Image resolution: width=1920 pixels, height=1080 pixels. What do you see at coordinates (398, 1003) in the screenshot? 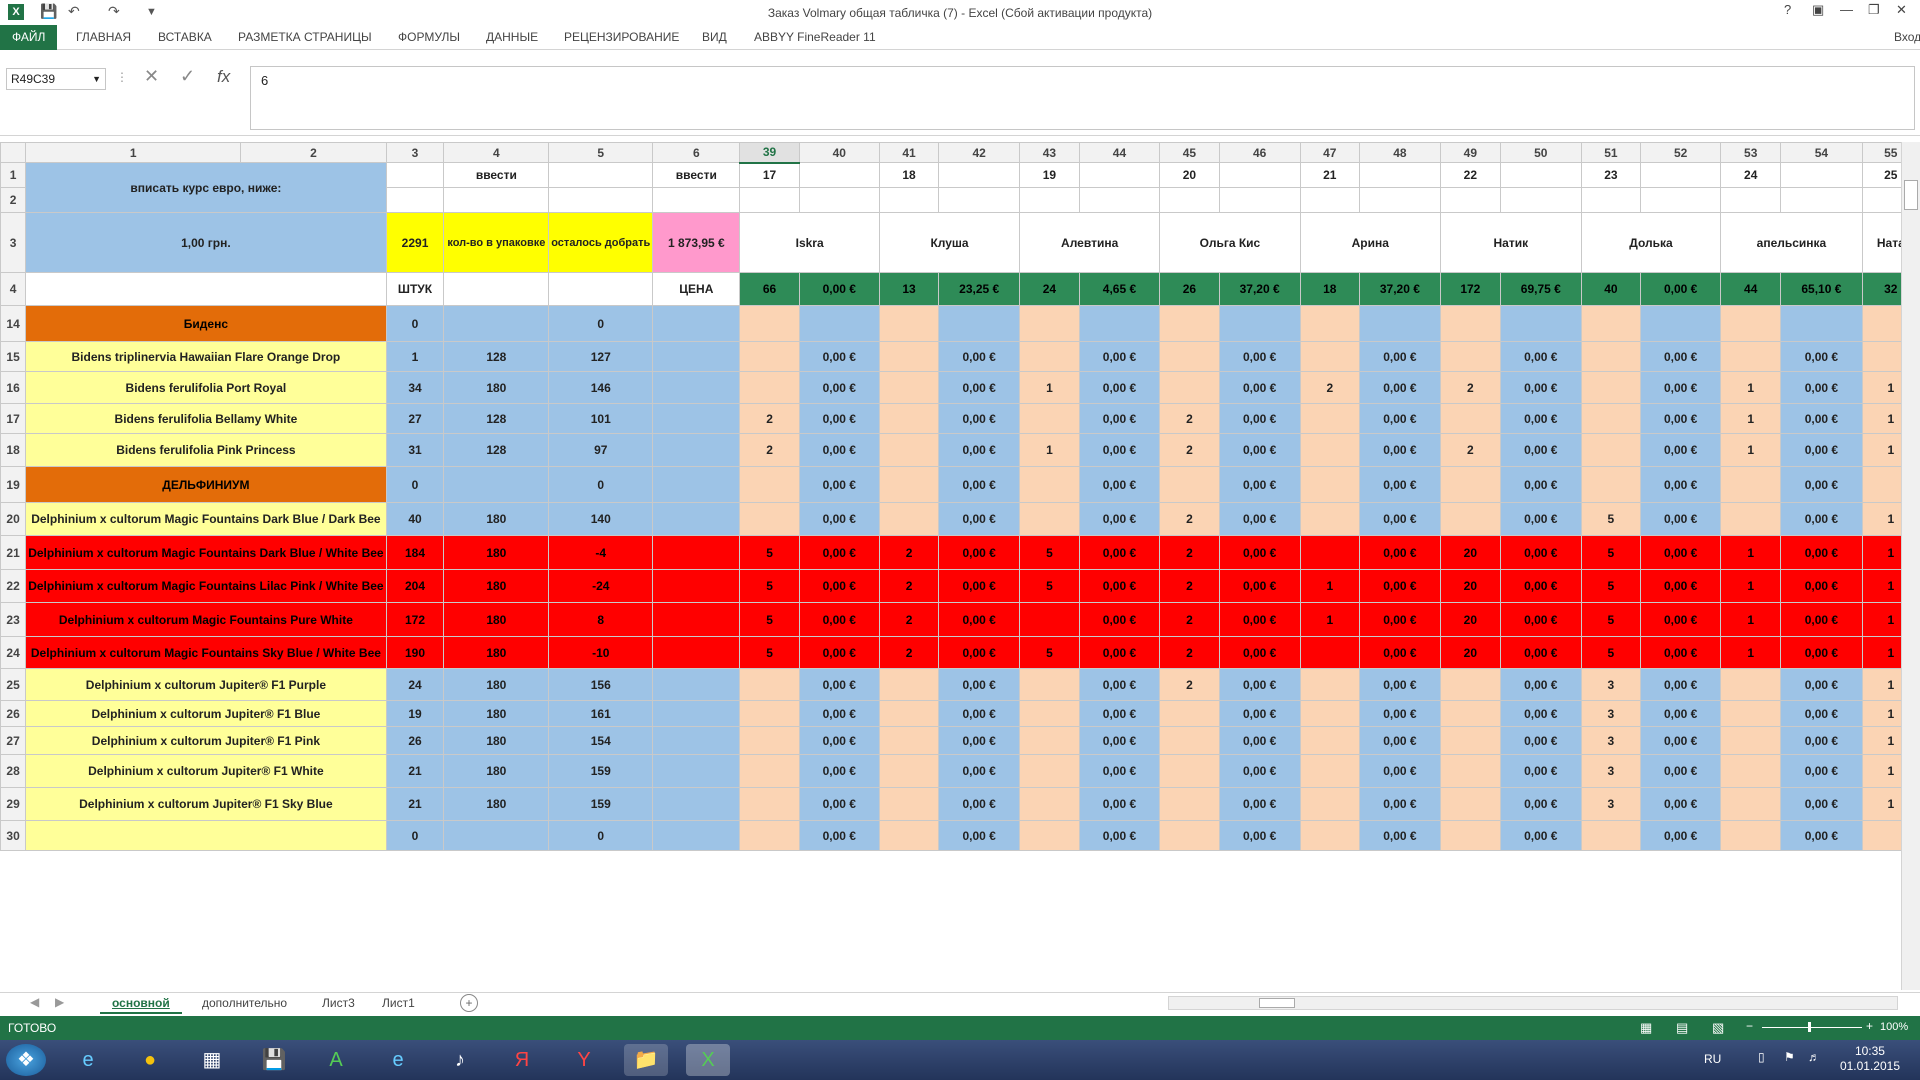
I see `sheet-tab-list1: Лист1` at bounding box center [398, 1003].